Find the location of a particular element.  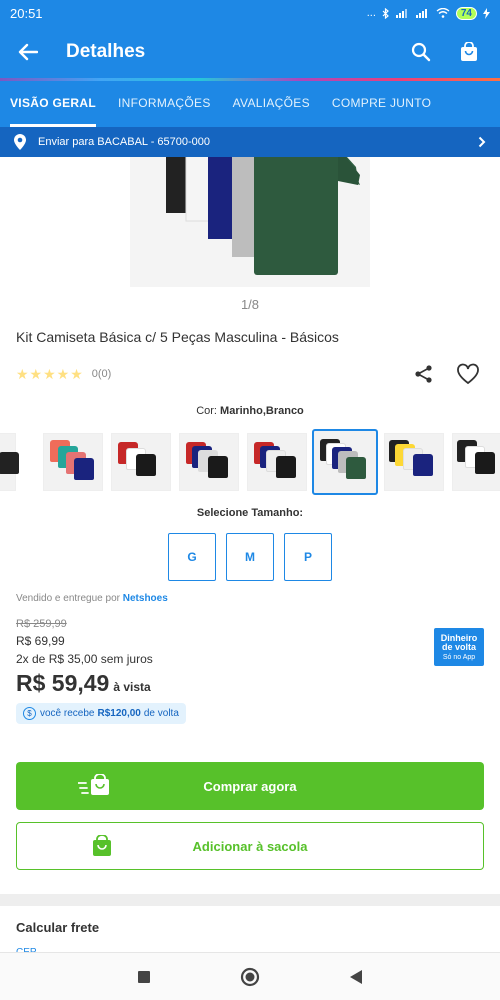

charging-icon is located at coordinates (486, 13).